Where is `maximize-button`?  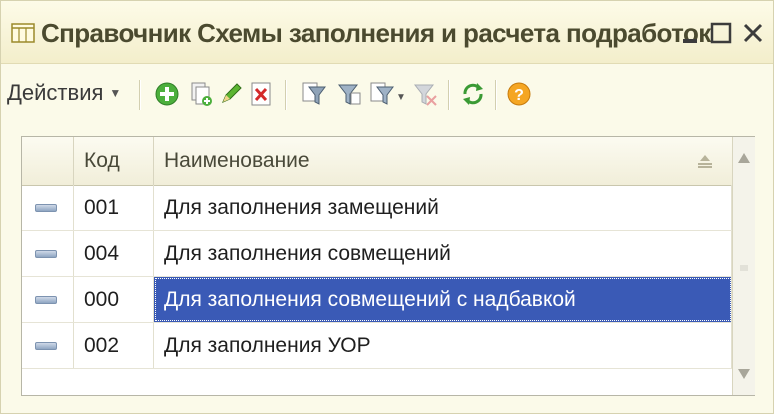 maximize-button is located at coordinates (721, 33).